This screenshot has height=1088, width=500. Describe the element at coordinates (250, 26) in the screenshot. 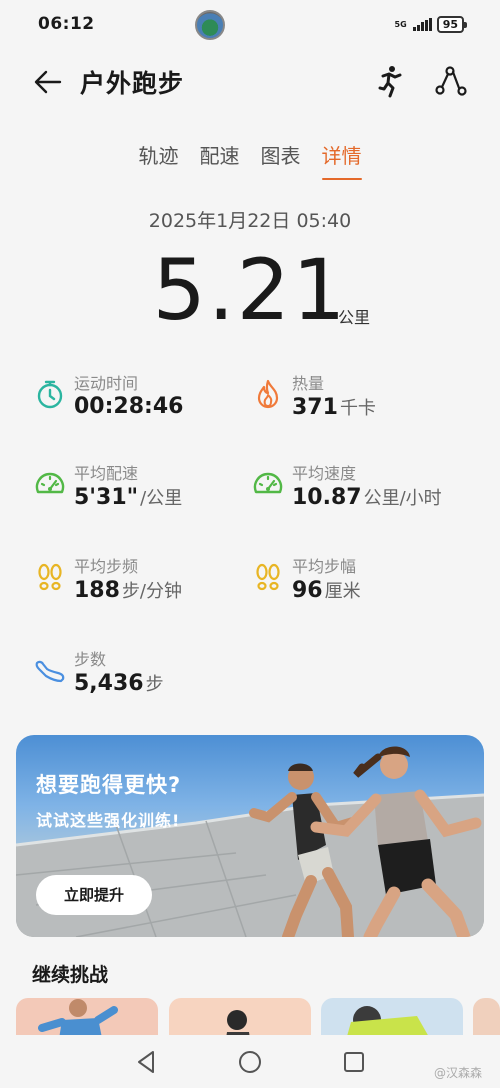

I see `status-bar: 06:12 5G 95` at that location.